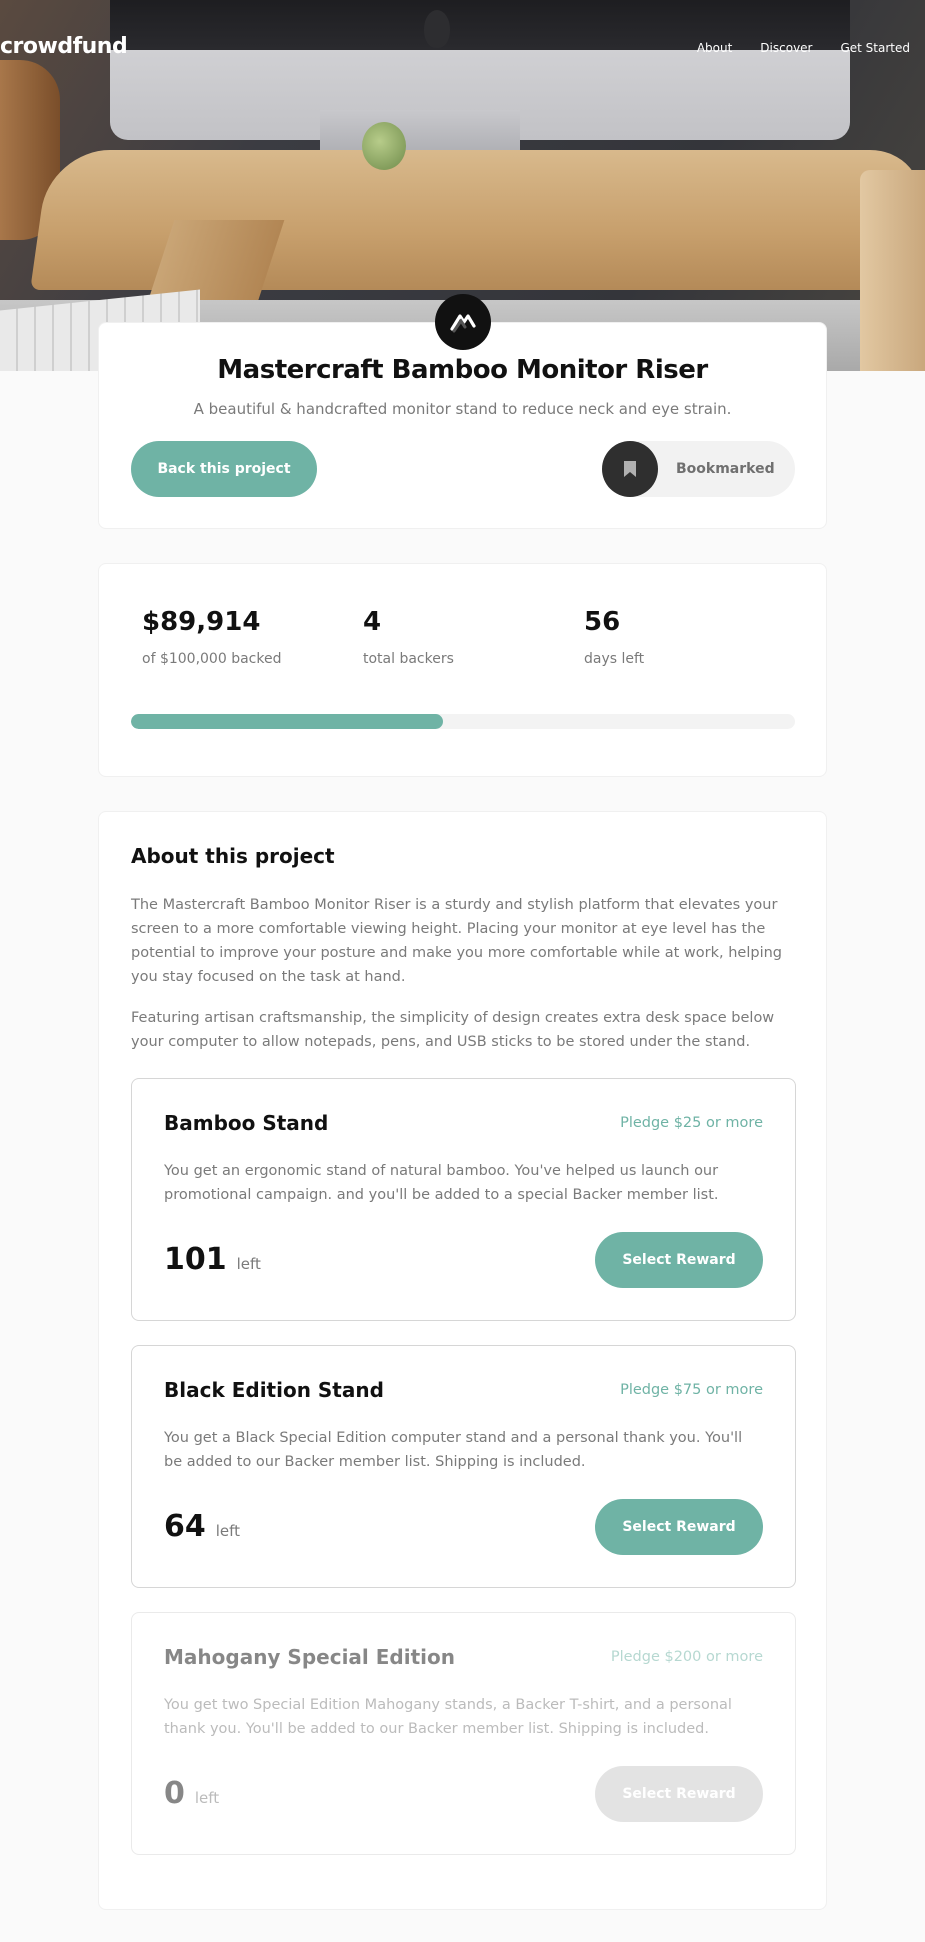  I want to click on hero-figurine, so click(384, 146).